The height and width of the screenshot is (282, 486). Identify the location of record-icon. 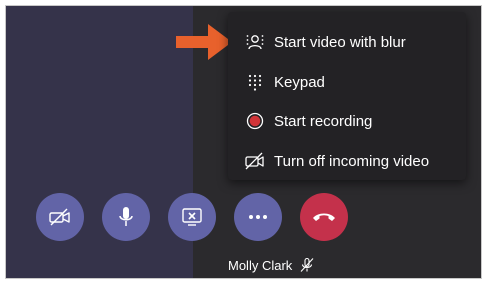
(255, 121).